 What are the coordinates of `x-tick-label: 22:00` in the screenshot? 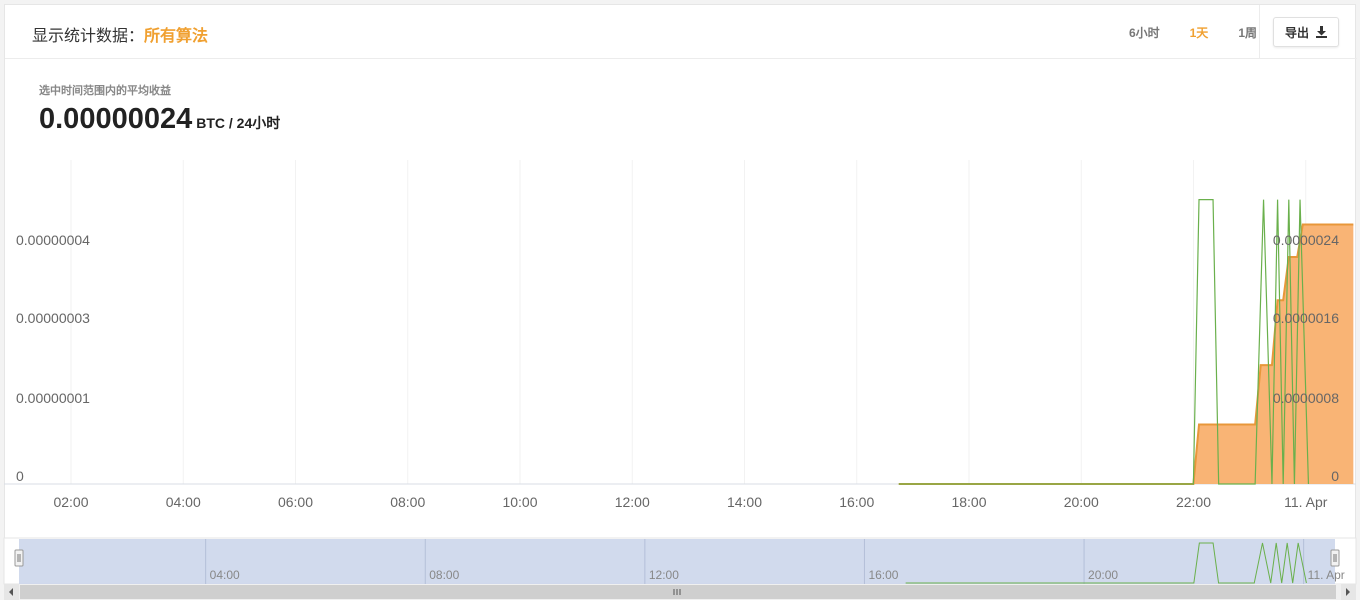 It's located at (1193, 502).